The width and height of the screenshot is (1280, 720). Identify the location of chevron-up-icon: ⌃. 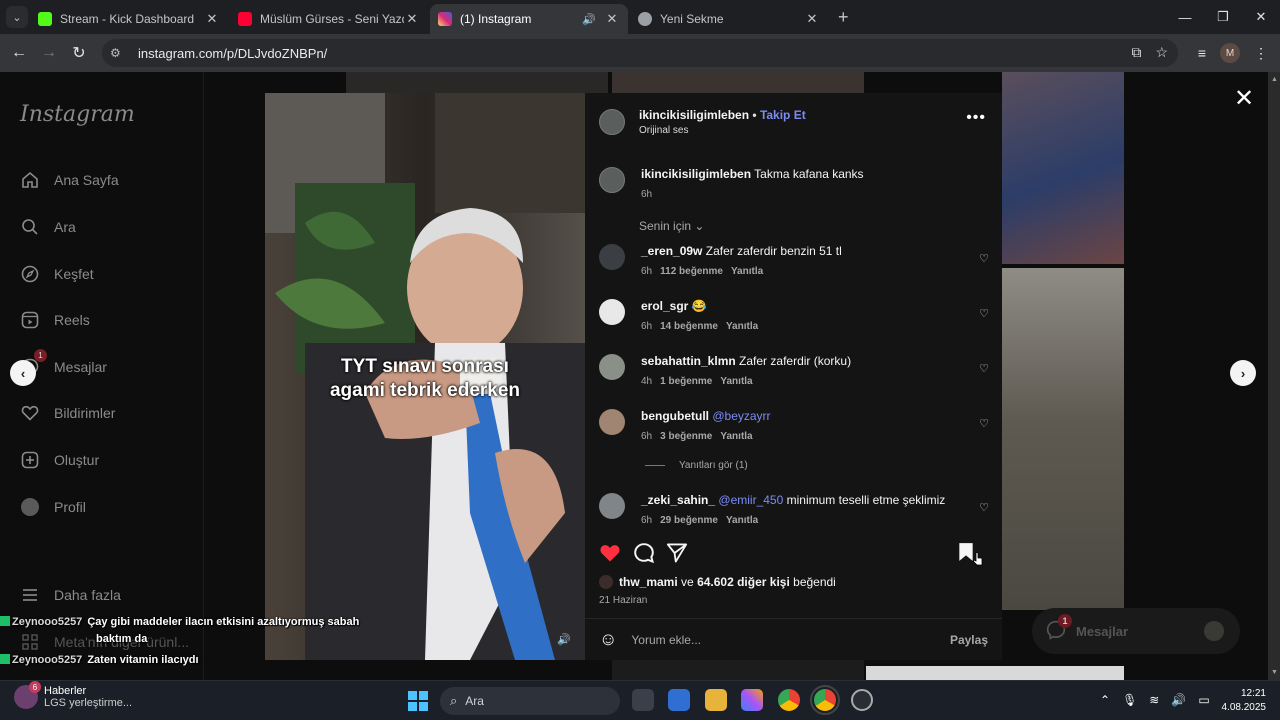
(1105, 700).